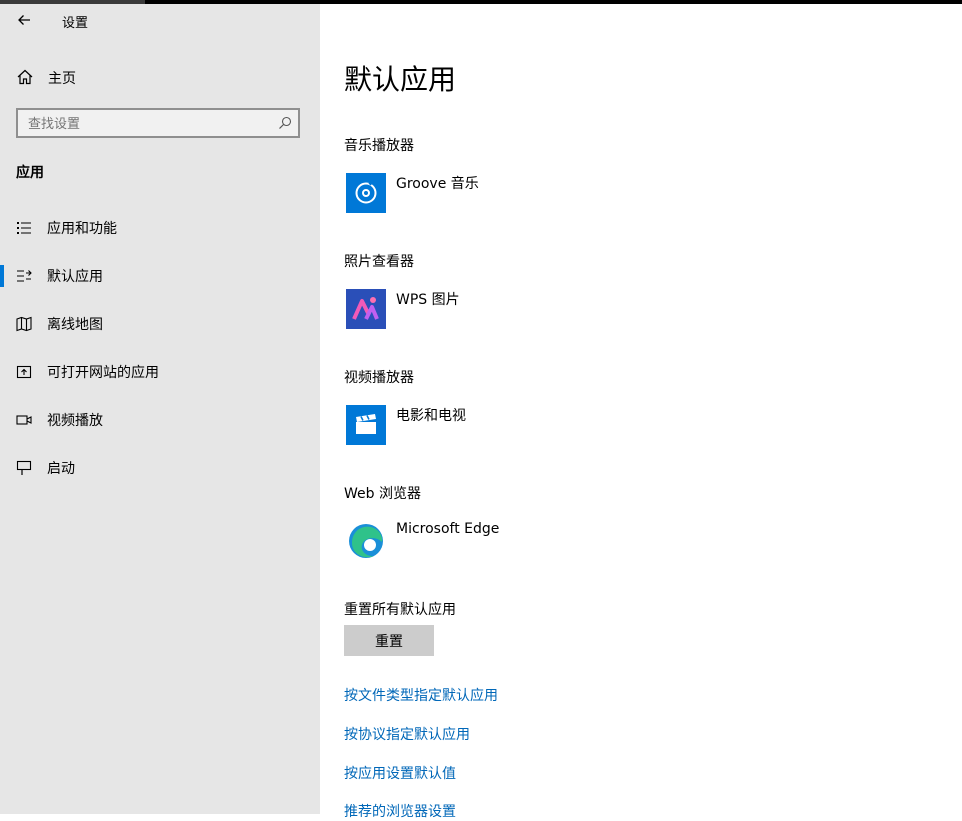  What do you see at coordinates (24, 467) in the screenshot?
I see `startup-icon` at bounding box center [24, 467].